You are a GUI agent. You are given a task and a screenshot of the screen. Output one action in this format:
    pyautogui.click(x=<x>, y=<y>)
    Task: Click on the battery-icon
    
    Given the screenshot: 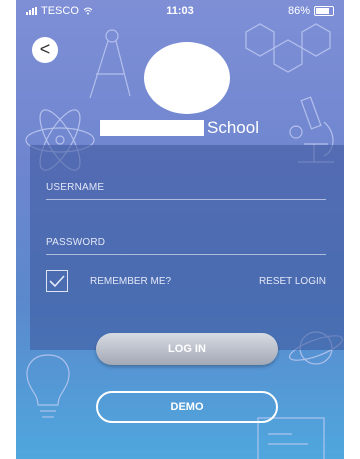 What is the action you would take?
    pyautogui.click(x=324, y=11)
    